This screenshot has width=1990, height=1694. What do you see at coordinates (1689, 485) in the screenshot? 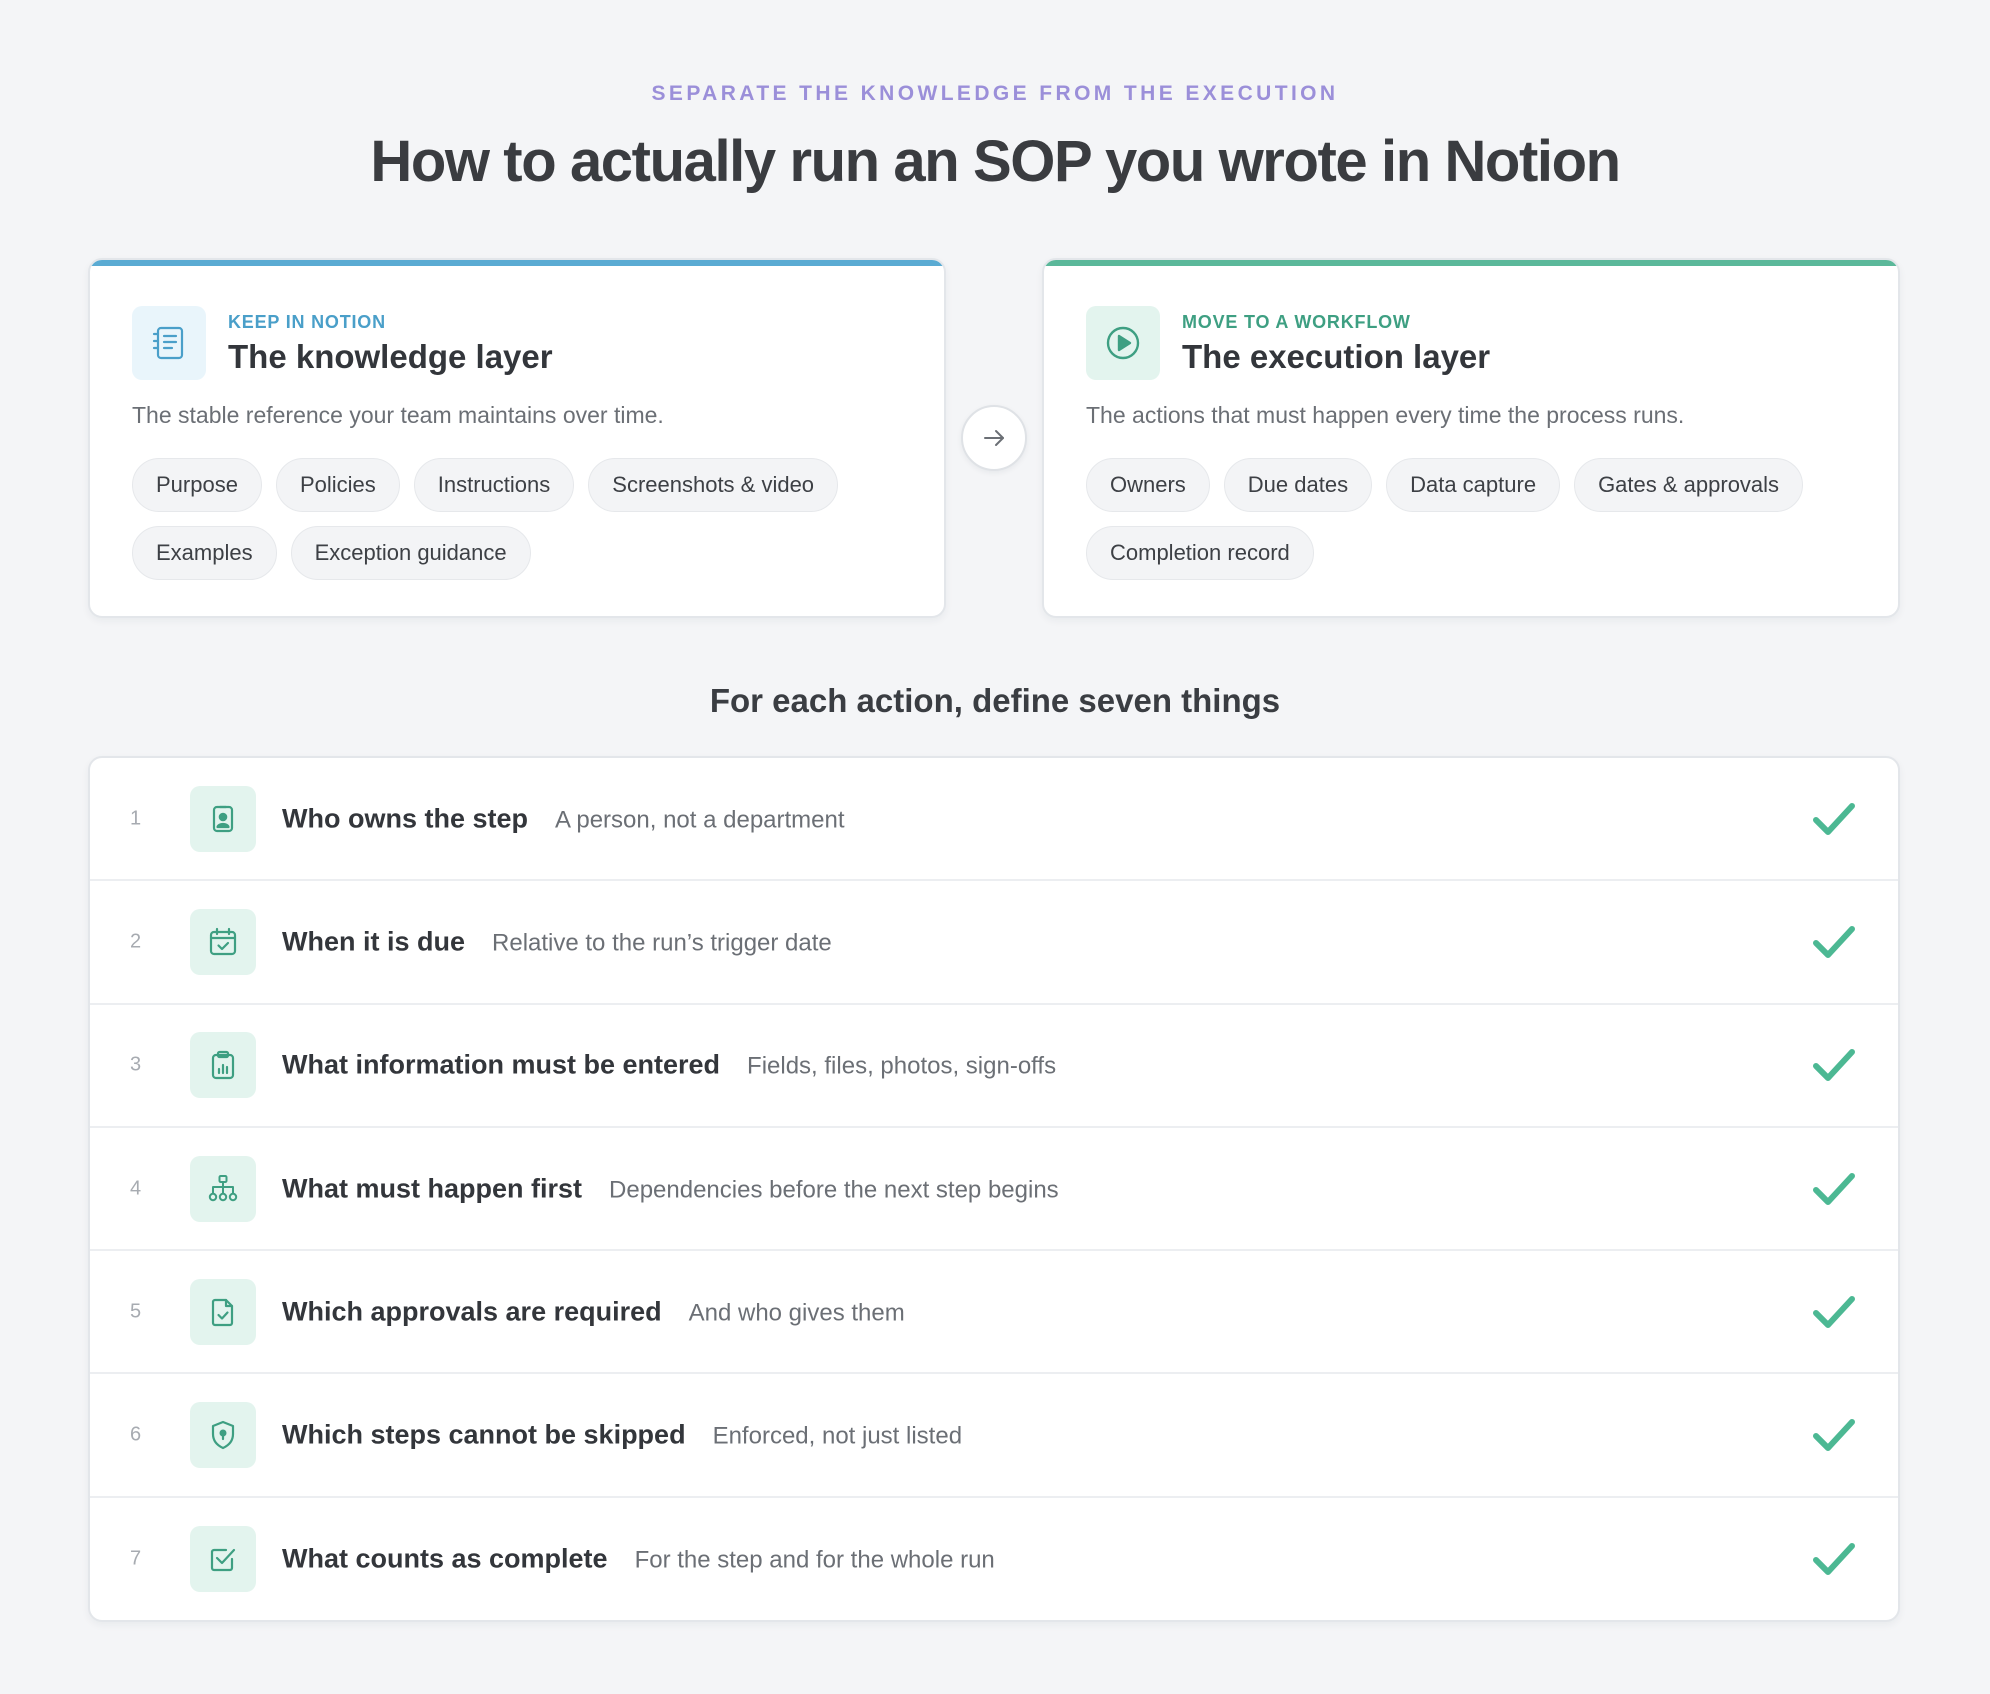
I see `chip-gates-approvals: Gates & approvals` at bounding box center [1689, 485].